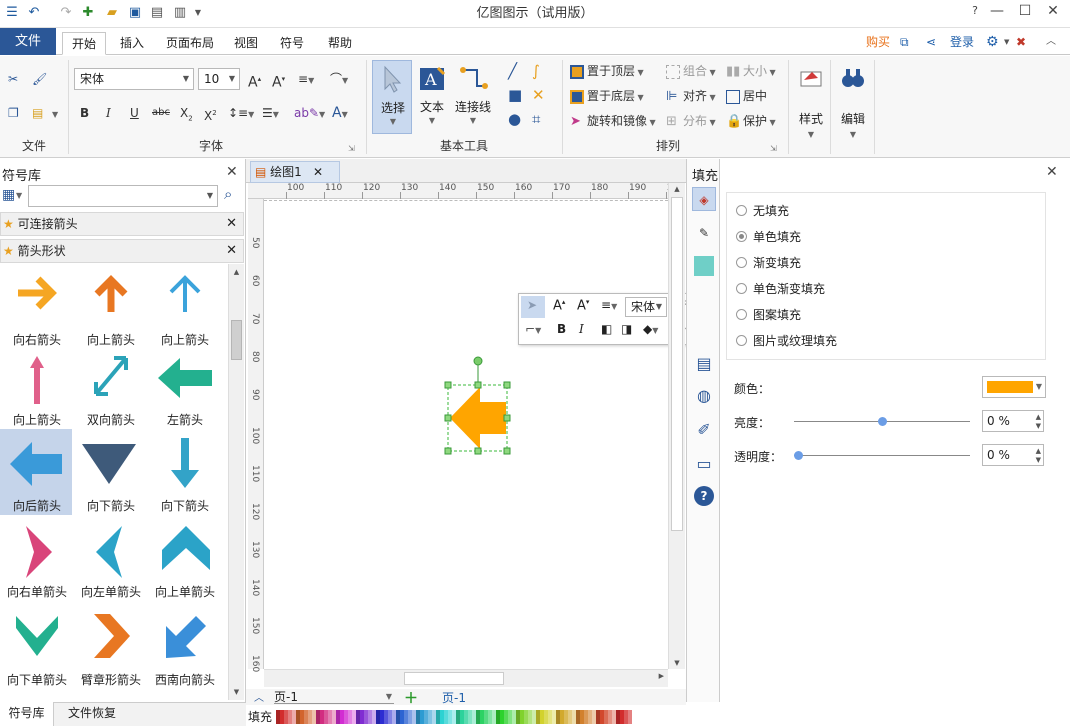 The height and width of the screenshot is (726, 1070). What do you see at coordinates (309, 114) in the screenshot?
I see `highlight-icon: ab✎▼` at bounding box center [309, 114].